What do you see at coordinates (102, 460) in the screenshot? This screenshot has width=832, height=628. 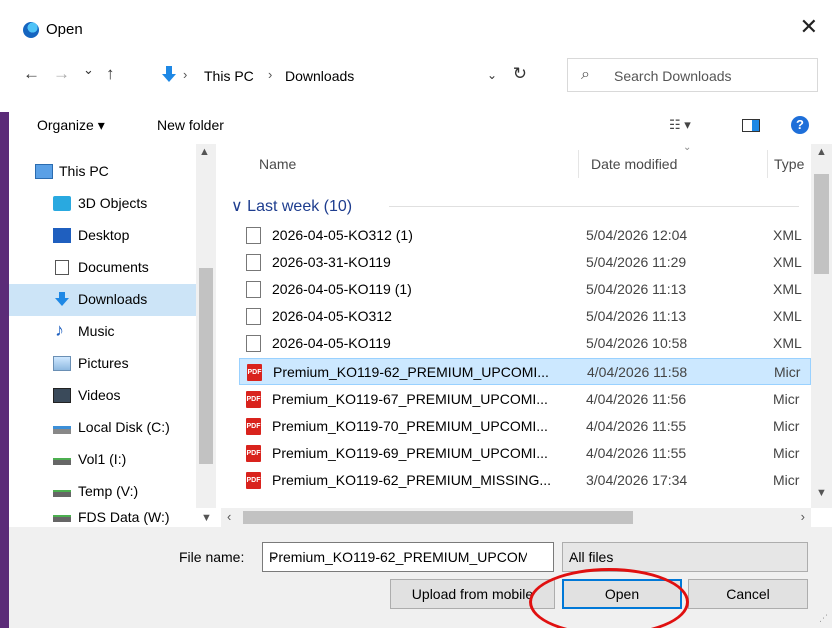 I see `sidebar-item-vol1: Vol1 (I:)` at bounding box center [102, 460].